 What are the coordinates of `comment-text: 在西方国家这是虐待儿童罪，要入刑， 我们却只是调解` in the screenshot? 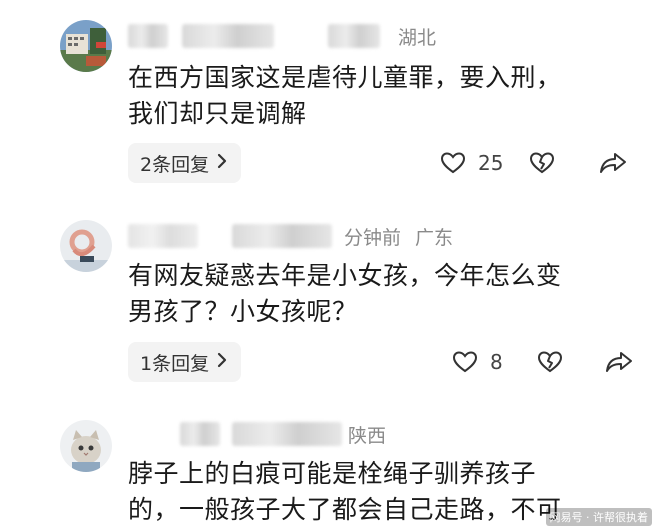 It's located at (345, 95).